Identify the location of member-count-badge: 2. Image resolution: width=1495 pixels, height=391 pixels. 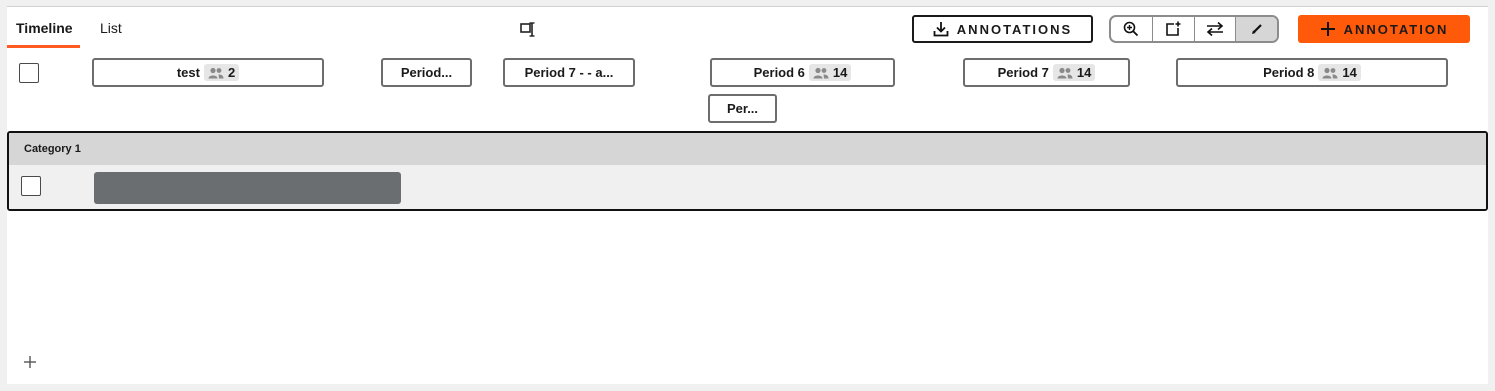
(221, 72).